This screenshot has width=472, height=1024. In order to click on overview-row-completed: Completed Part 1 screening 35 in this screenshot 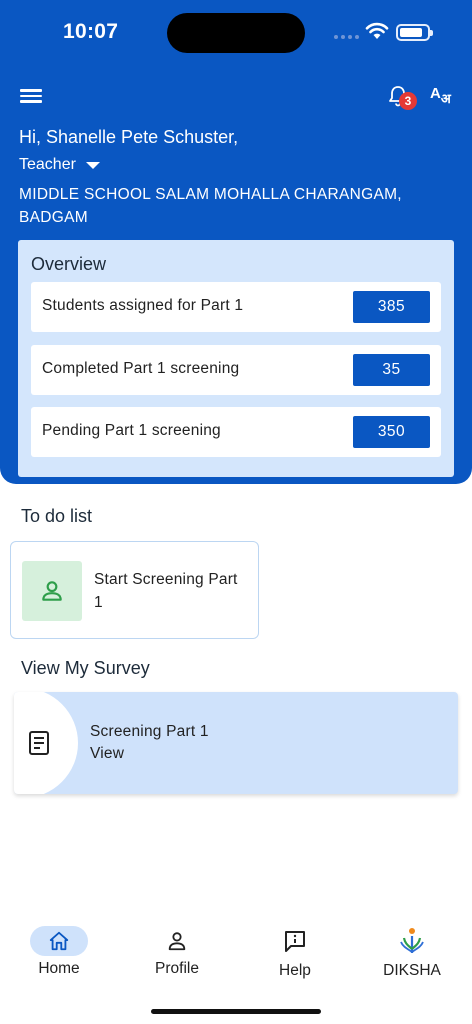, I will do `click(236, 370)`.